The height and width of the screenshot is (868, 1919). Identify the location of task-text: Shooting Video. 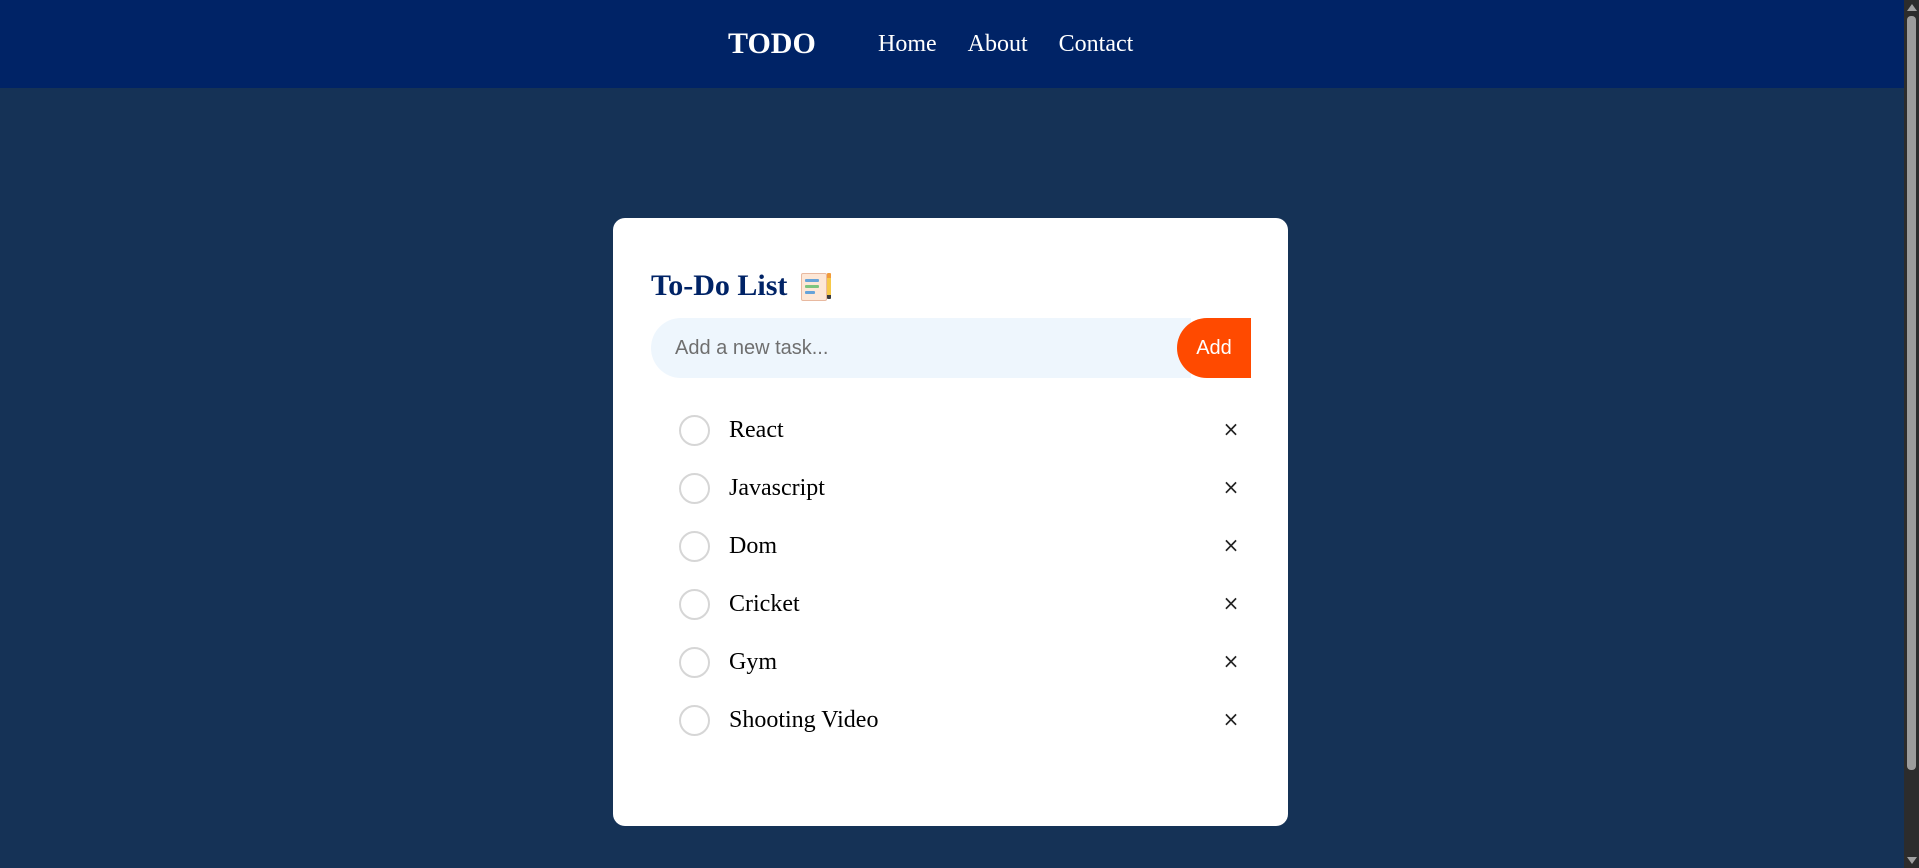
(803, 720).